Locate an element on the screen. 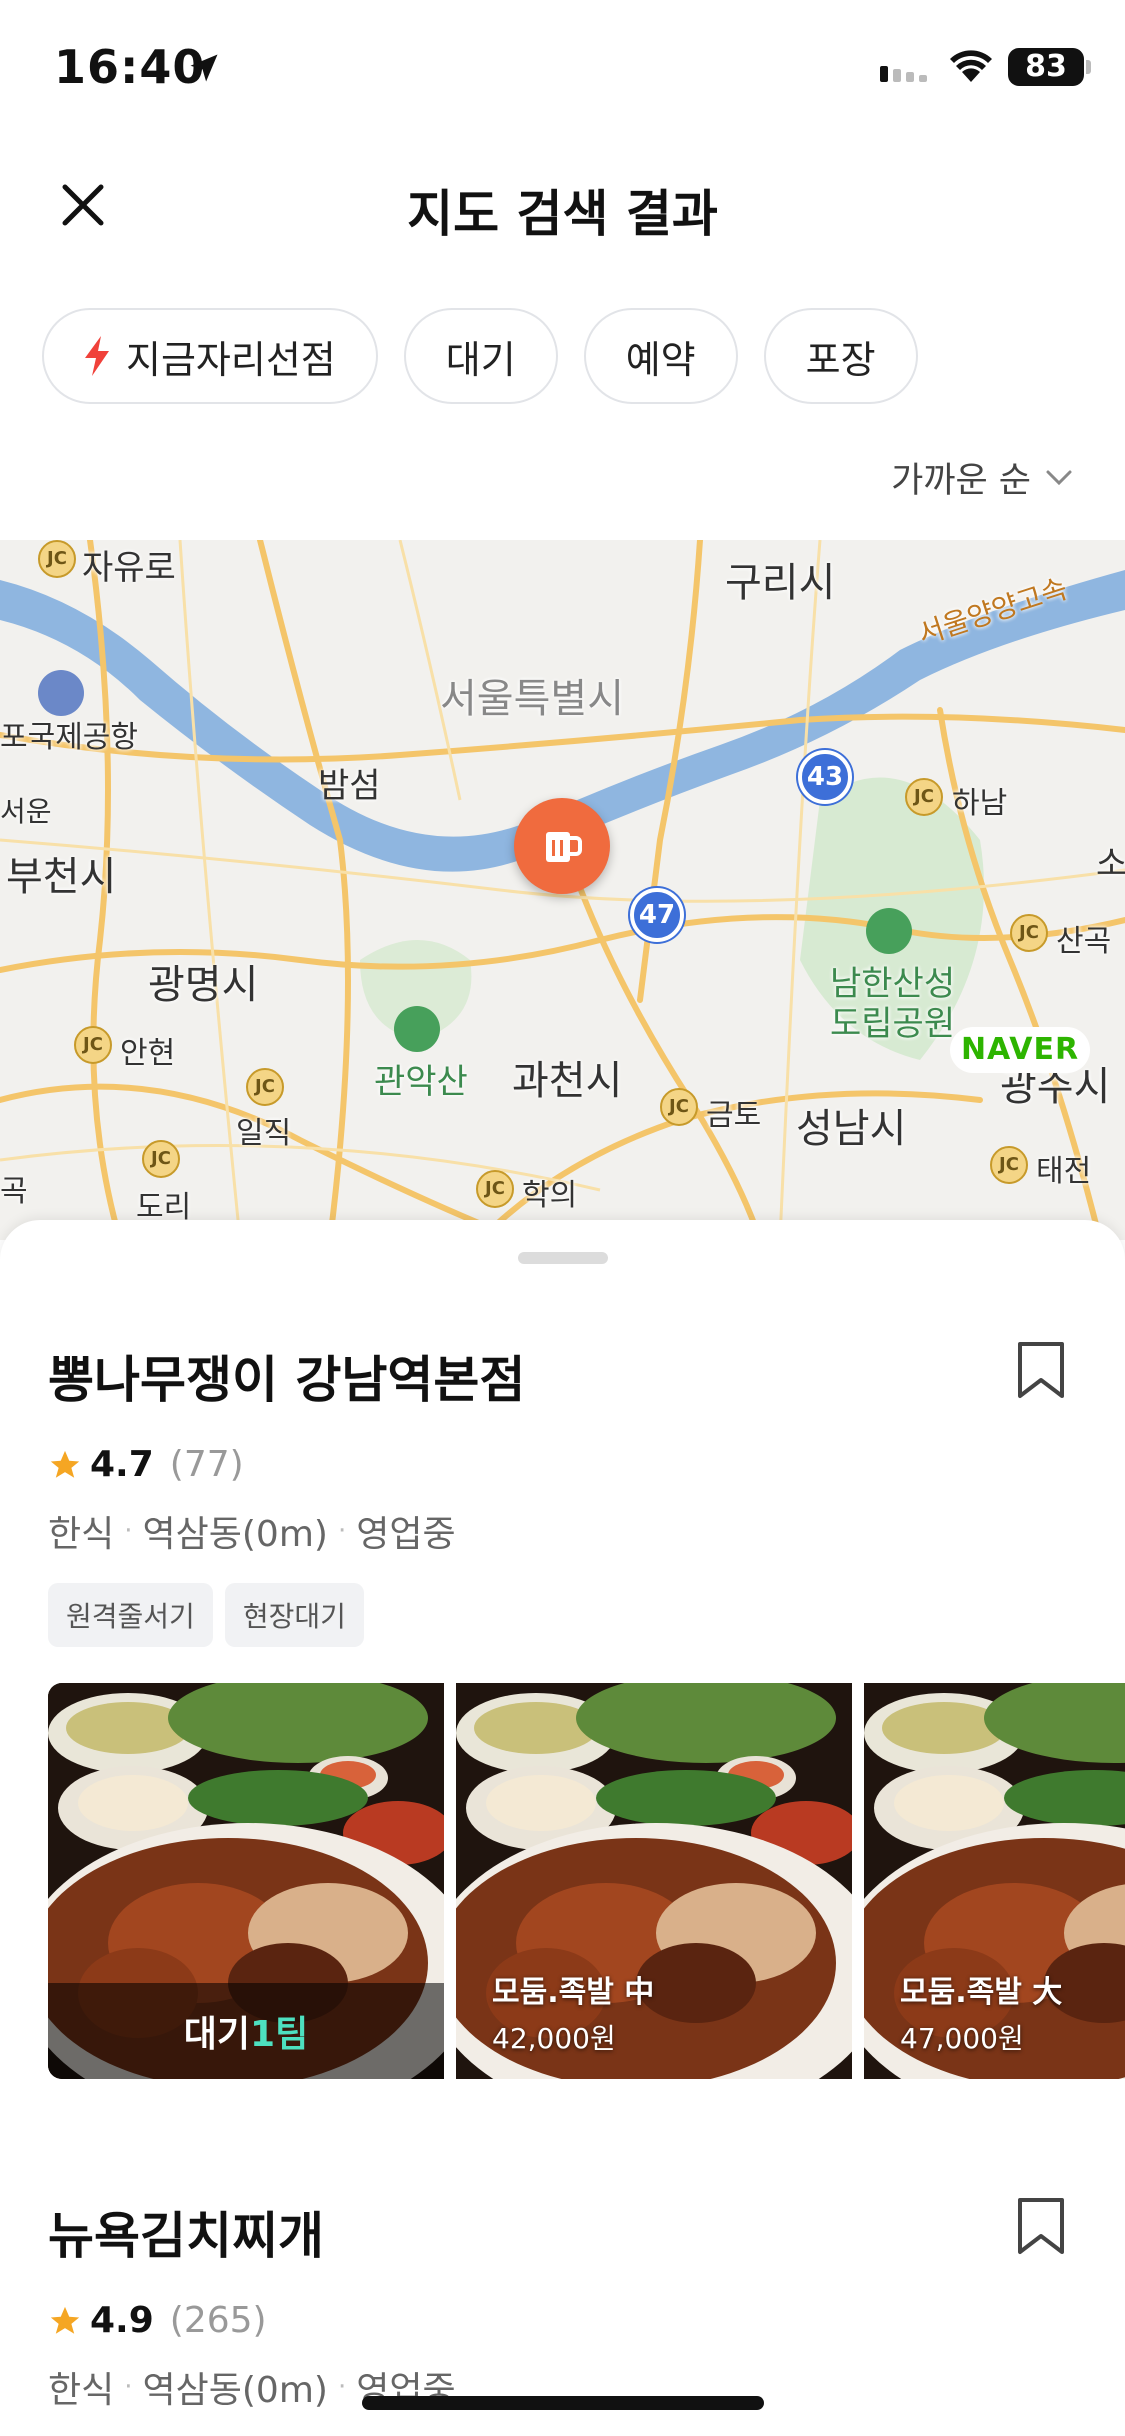  mountain-icon is located at coordinates (889, 931).